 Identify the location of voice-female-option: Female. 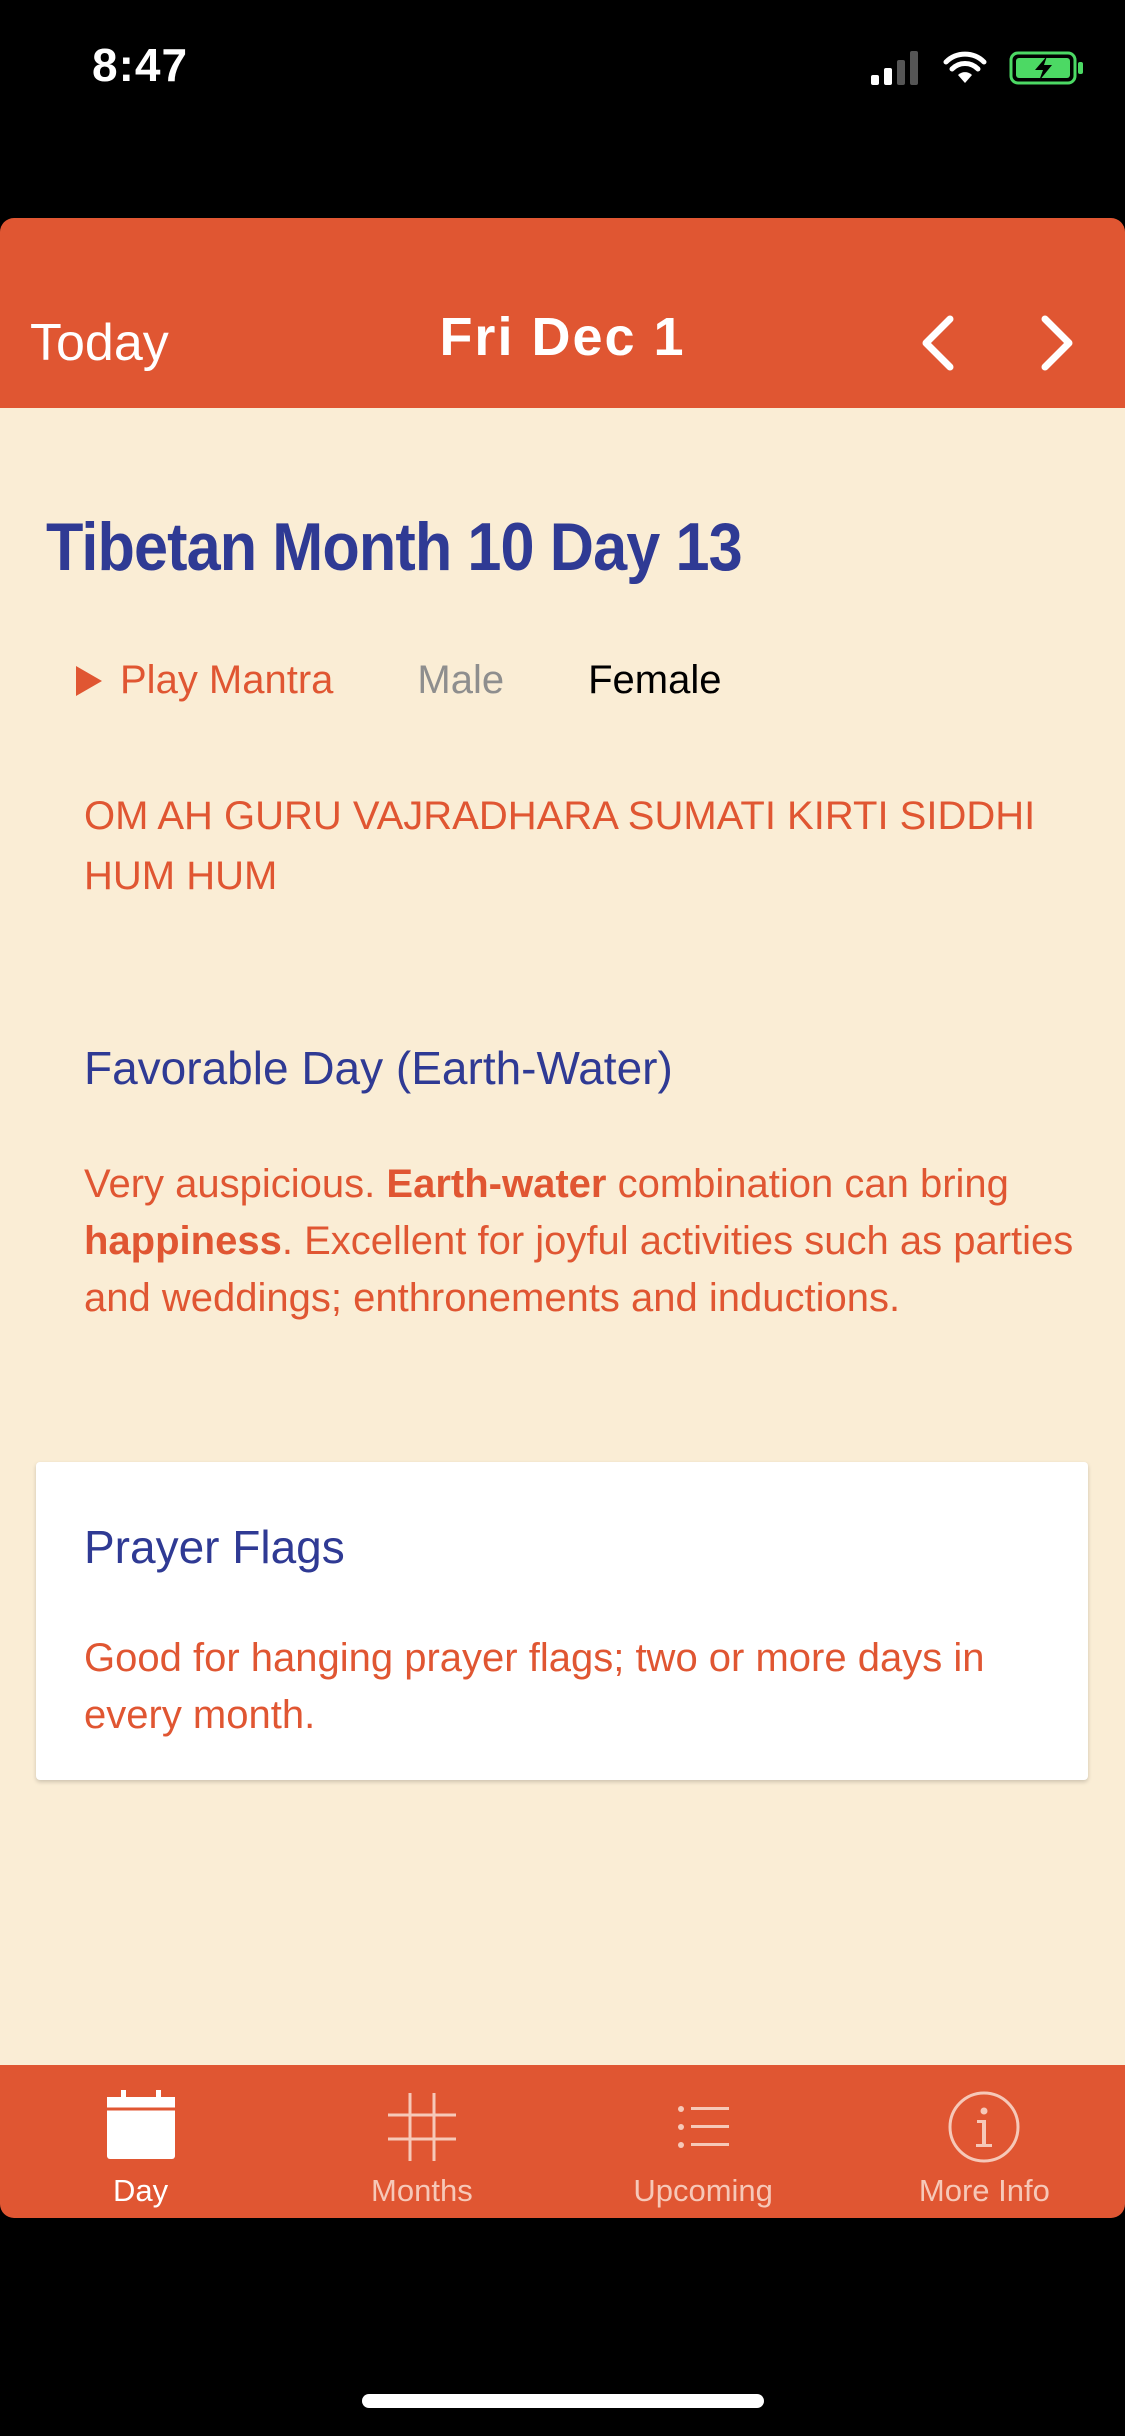
(654, 680).